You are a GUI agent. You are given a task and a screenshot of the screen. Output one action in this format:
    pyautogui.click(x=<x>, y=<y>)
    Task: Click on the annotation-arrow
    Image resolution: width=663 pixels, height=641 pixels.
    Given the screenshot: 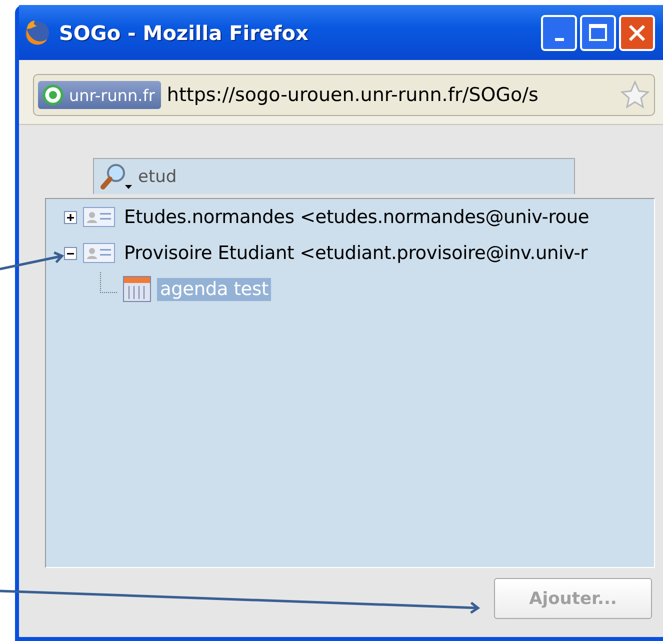 What is the action you would take?
    pyautogui.click(x=32, y=260)
    